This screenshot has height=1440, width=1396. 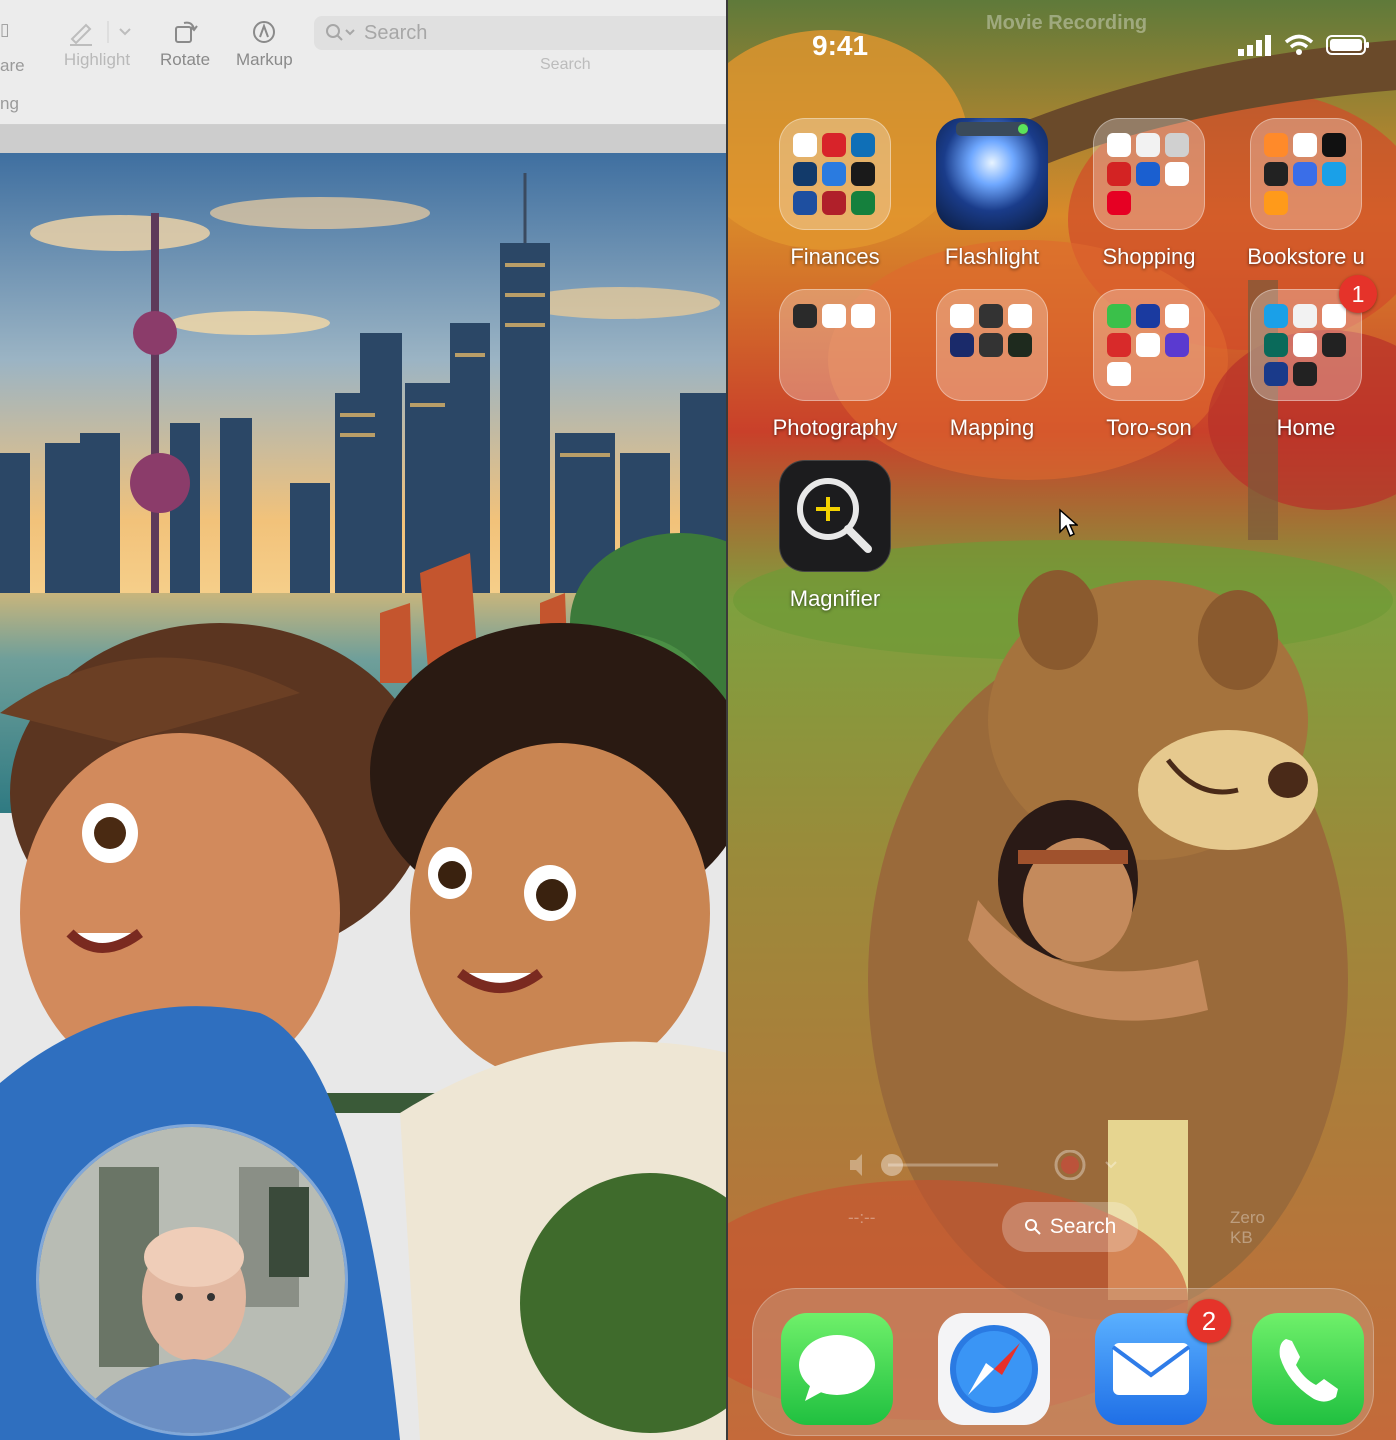 I want to click on folder-photography: Photography, so click(x=835, y=365).